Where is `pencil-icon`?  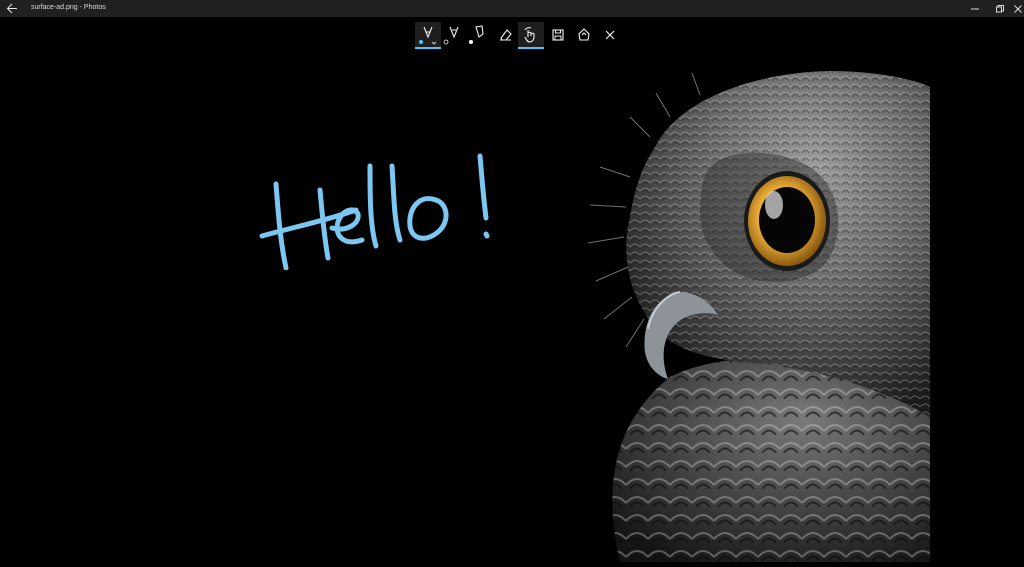
pencil-icon is located at coordinates (451, 35).